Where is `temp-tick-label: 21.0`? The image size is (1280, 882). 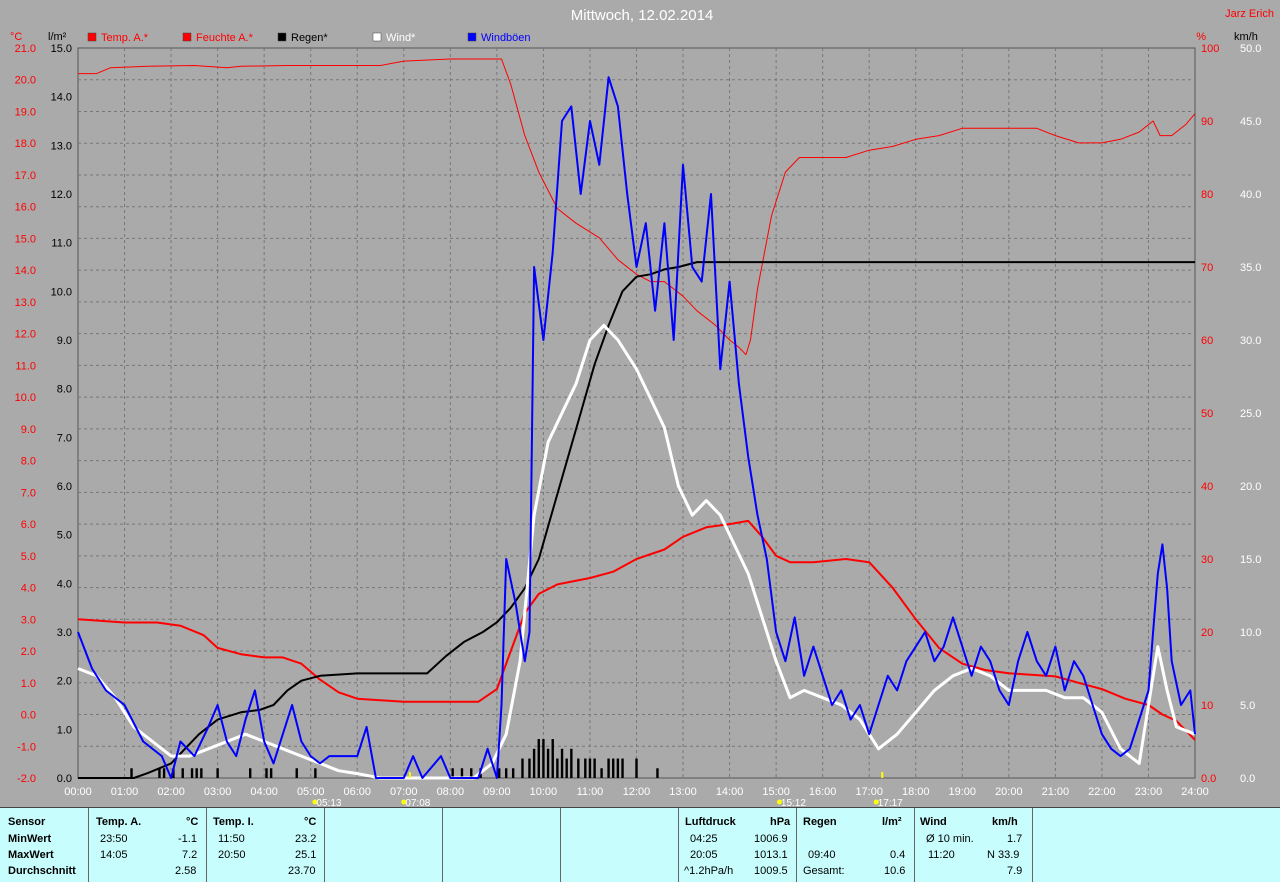
temp-tick-label: 21.0 is located at coordinates (25, 49).